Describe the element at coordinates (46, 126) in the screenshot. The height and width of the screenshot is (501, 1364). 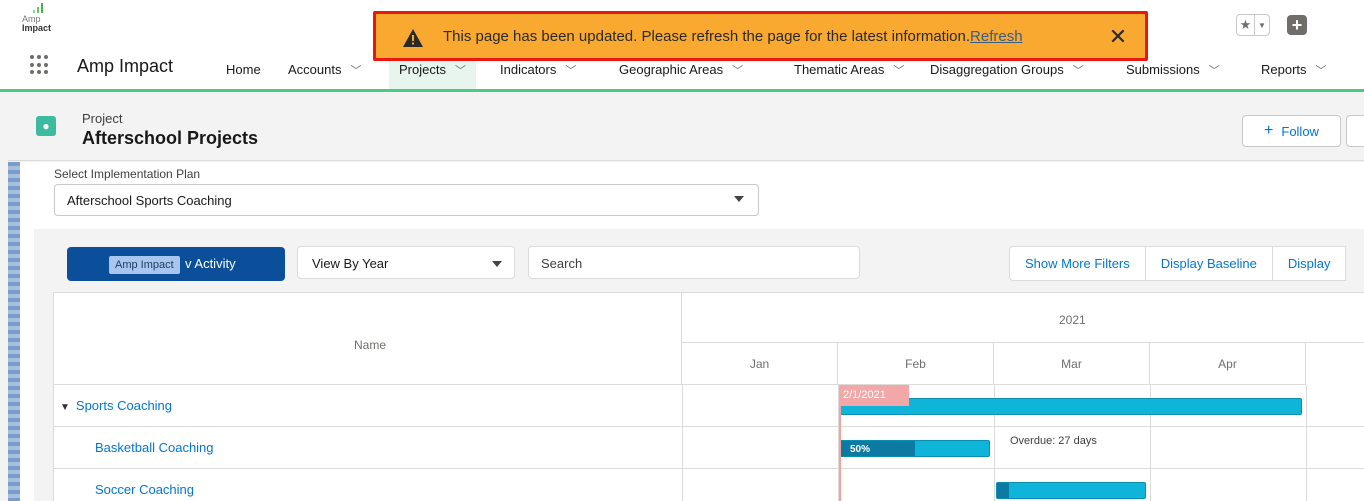
I see `project-icon: ●` at that location.